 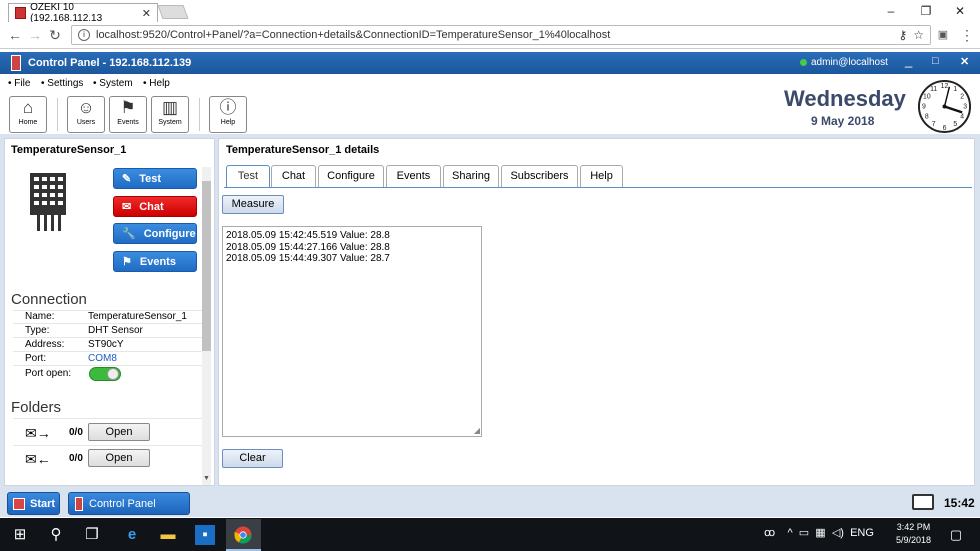 I want to click on user-name: admin@localhost, so click(x=849, y=62).